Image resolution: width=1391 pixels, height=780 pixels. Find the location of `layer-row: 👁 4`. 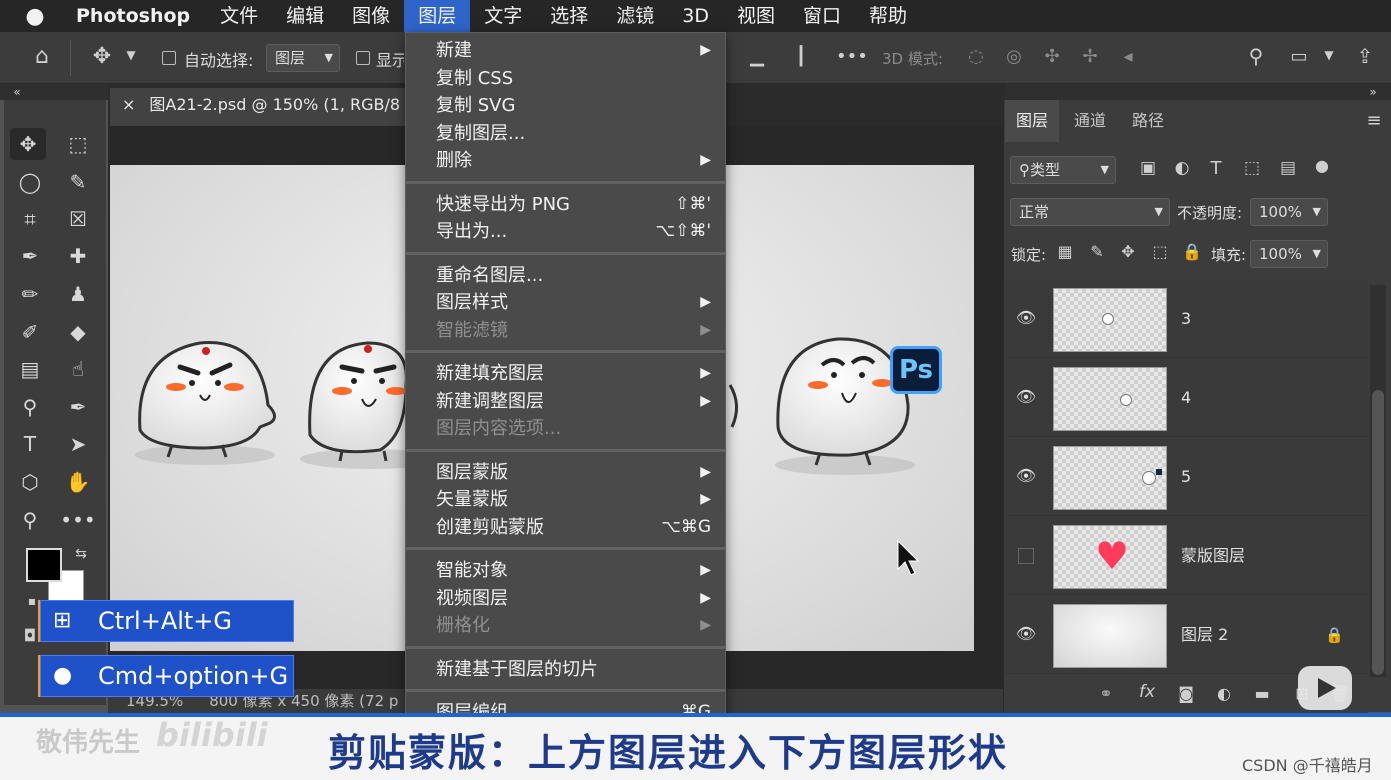

layer-row: 👁 4 is located at coordinates (1186, 398).